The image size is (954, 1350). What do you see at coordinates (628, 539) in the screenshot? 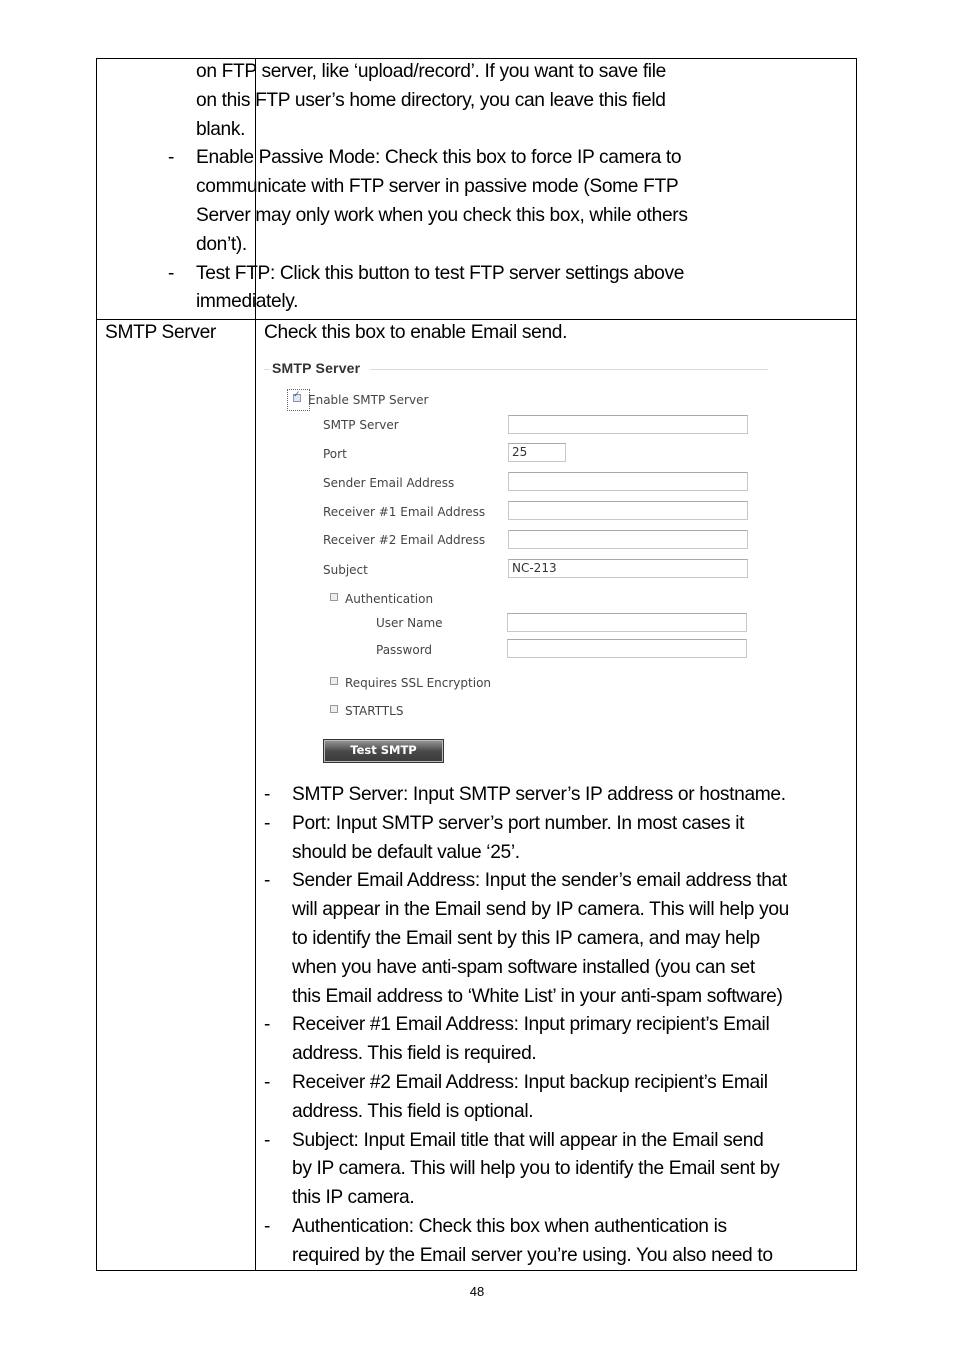
I see `receiver2-email-input` at bounding box center [628, 539].